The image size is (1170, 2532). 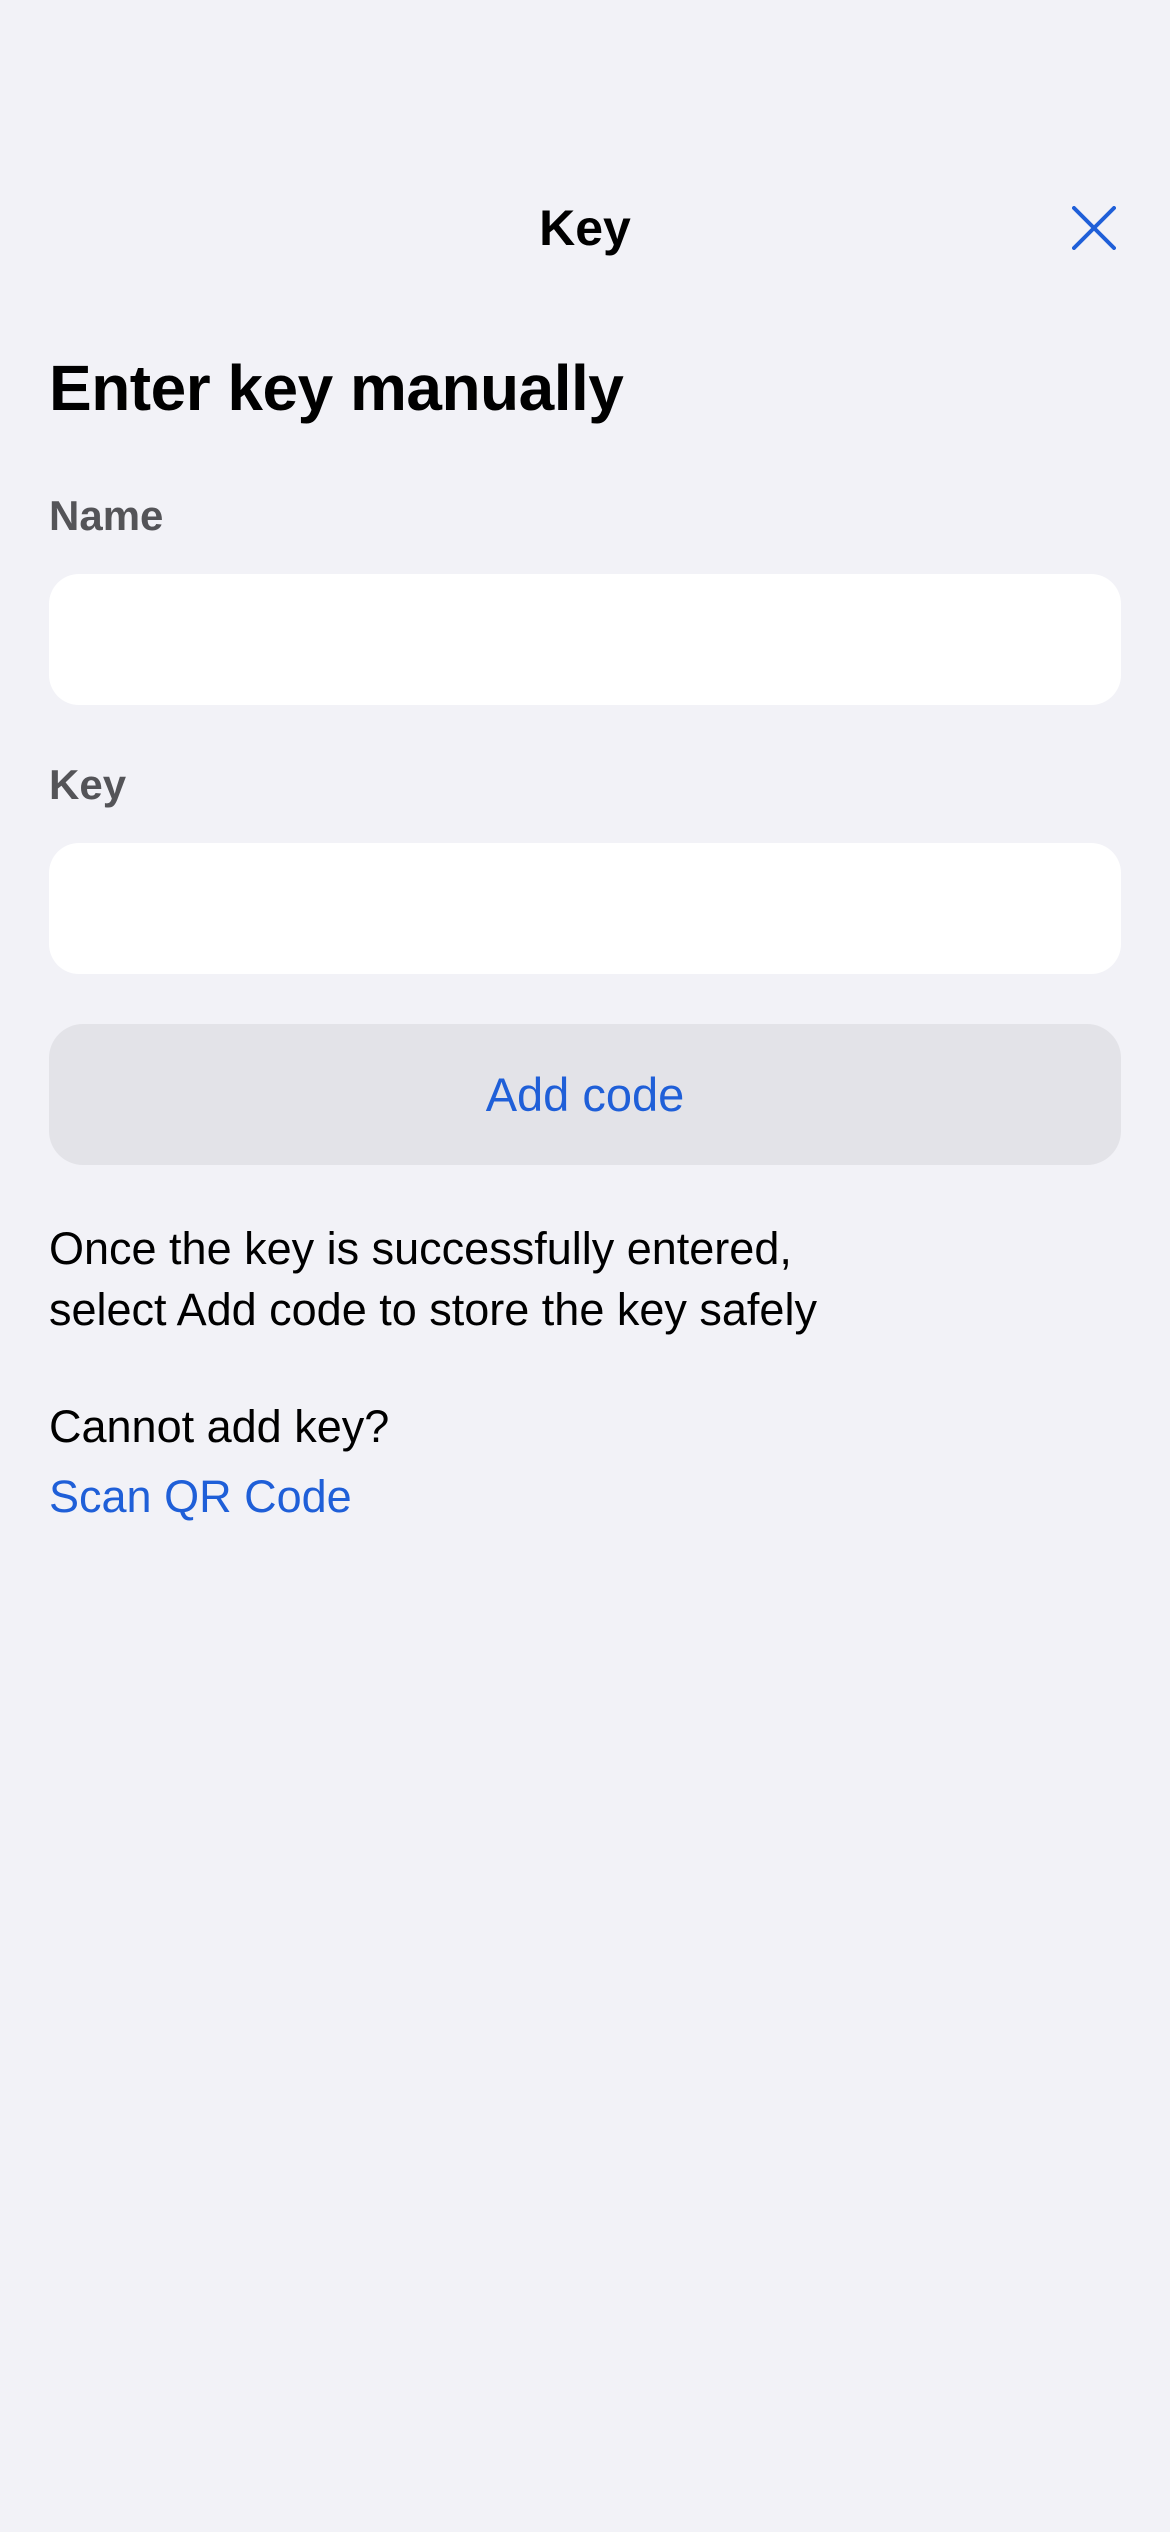 What do you see at coordinates (219, 1426) in the screenshot?
I see `cannot-add-key-text: Cannot add key?` at bounding box center [219, 1426].